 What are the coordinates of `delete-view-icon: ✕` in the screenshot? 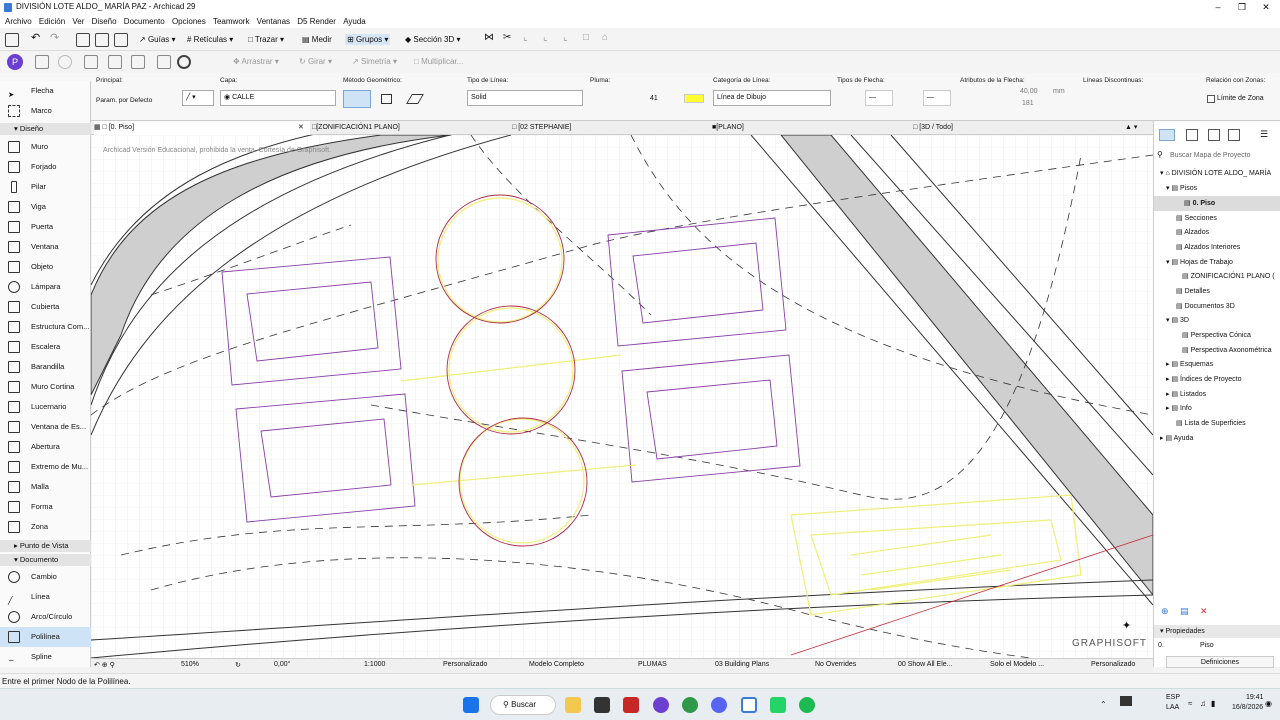 It's located at (1204, 611).